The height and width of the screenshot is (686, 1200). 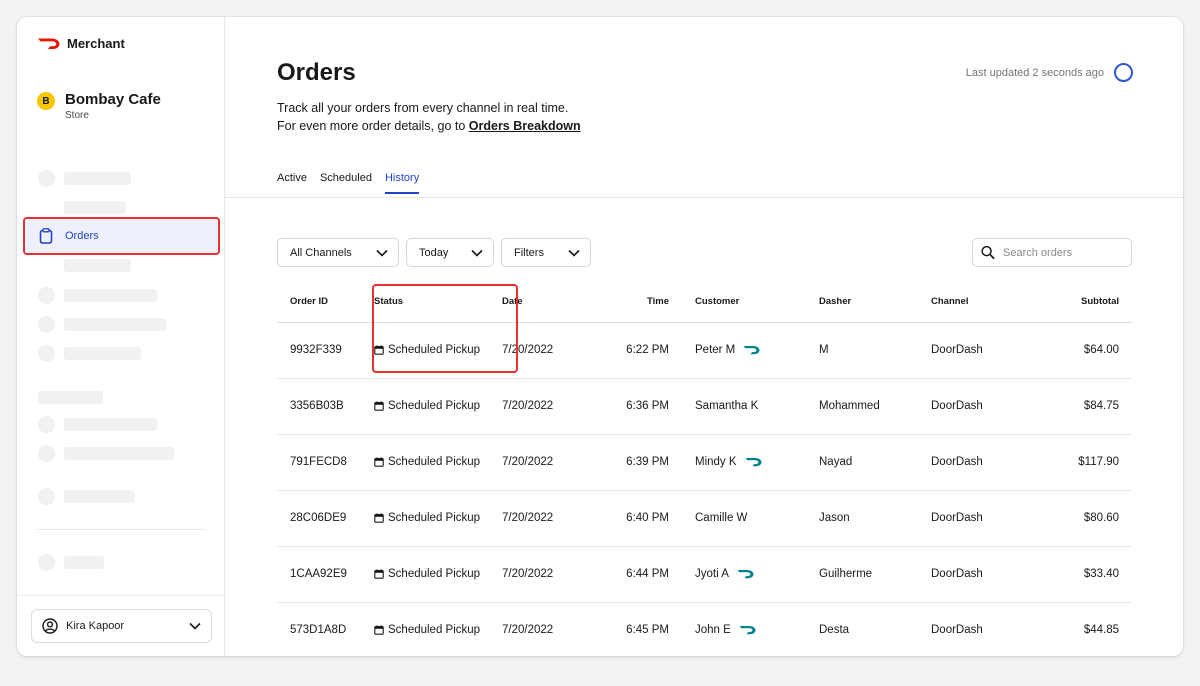 What do you see at coordinates (450, 252) in the screenshot?
I see `date-dropdown: Today` at bounding box center [450, 252].